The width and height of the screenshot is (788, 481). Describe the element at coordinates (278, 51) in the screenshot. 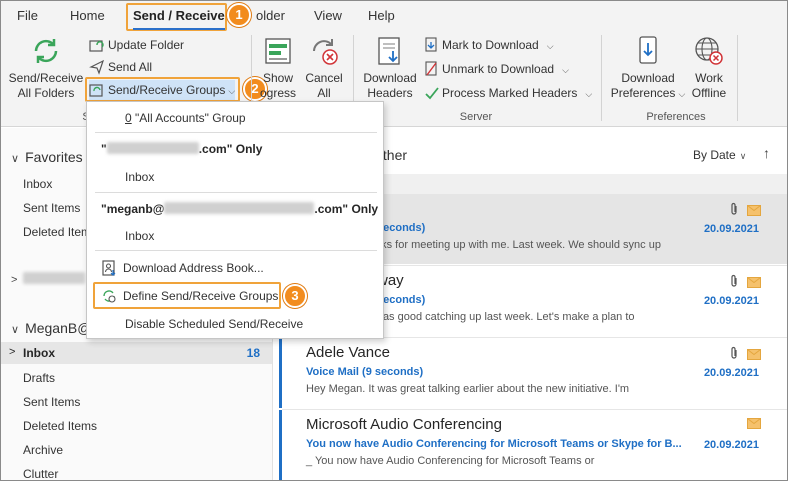

I see `progress-icon` at that location.